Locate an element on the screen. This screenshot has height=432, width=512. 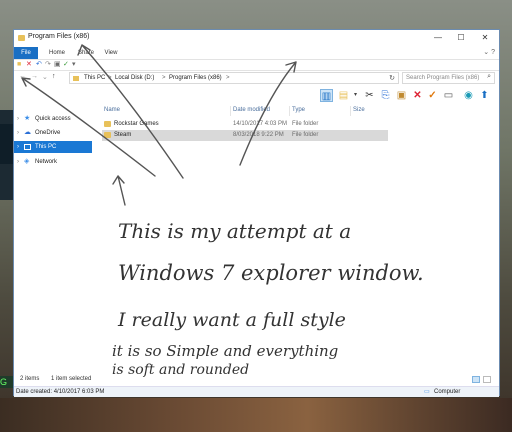
breadcrumb-local-disk: Local Disk (D:) is located at coordinates (134, 78).